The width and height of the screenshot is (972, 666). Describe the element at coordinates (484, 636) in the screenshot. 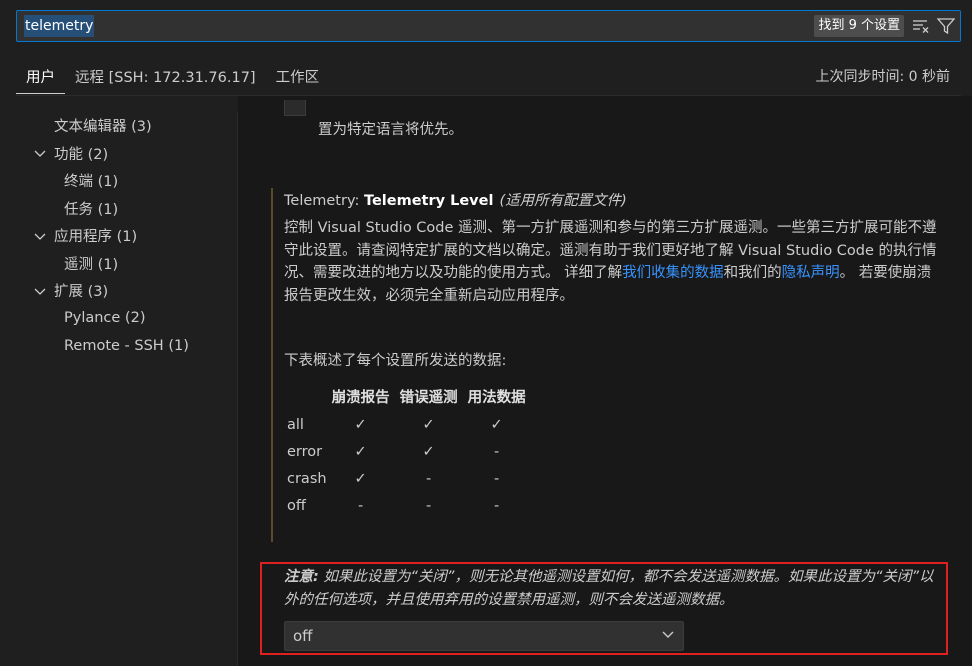

I see `telemetry-level-select: off` at that location.